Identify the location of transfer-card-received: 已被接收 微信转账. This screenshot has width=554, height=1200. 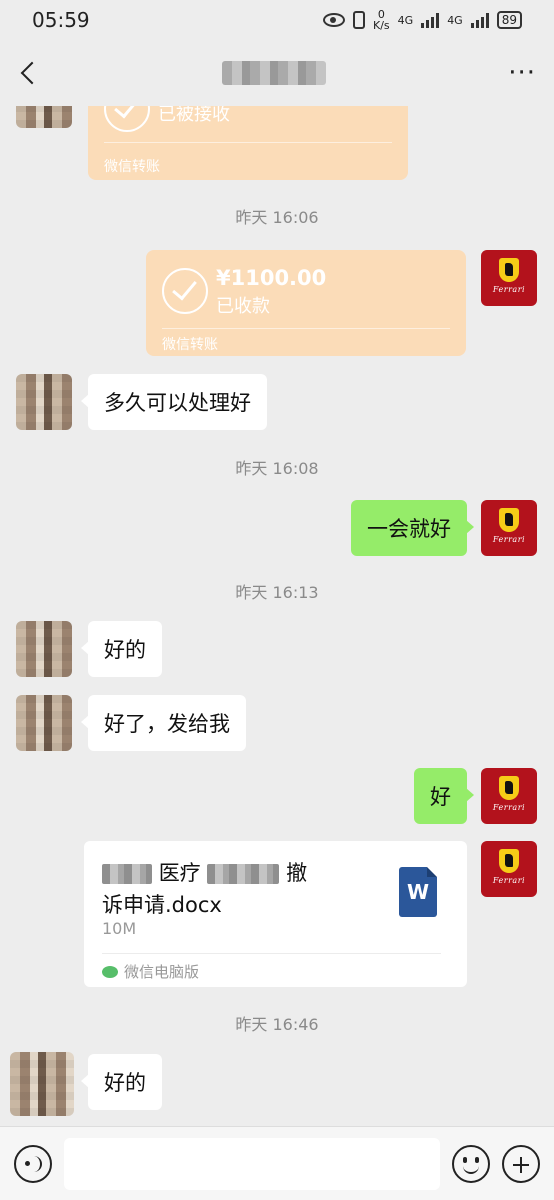
(248, 143).